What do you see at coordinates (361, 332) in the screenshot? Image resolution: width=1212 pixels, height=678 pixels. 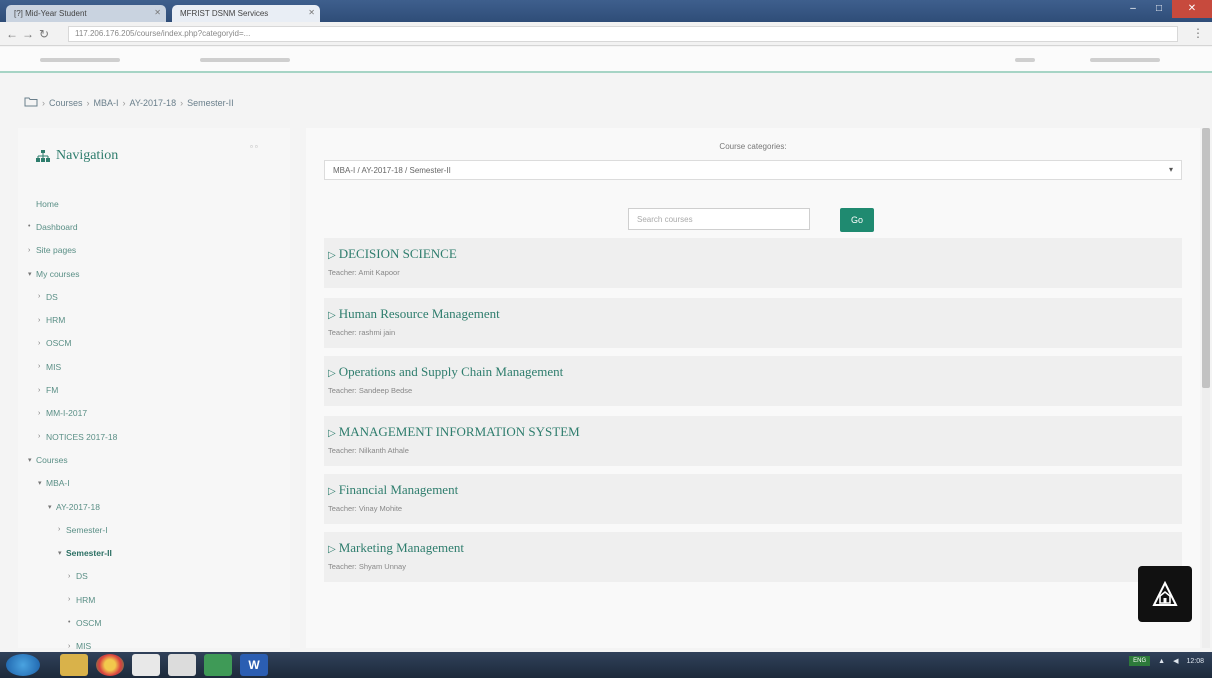 I see `course-teacher: Teacher: rashmi jain` at bounding box center [361, 332].